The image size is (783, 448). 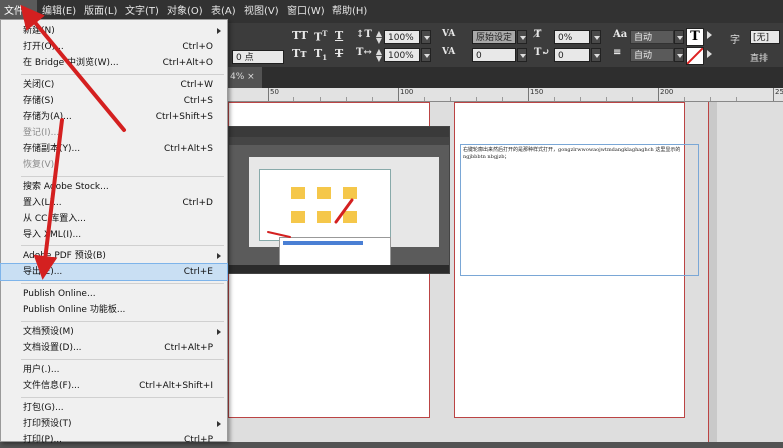 I want to click on arrow-to-export, so click(x=48, y=199).